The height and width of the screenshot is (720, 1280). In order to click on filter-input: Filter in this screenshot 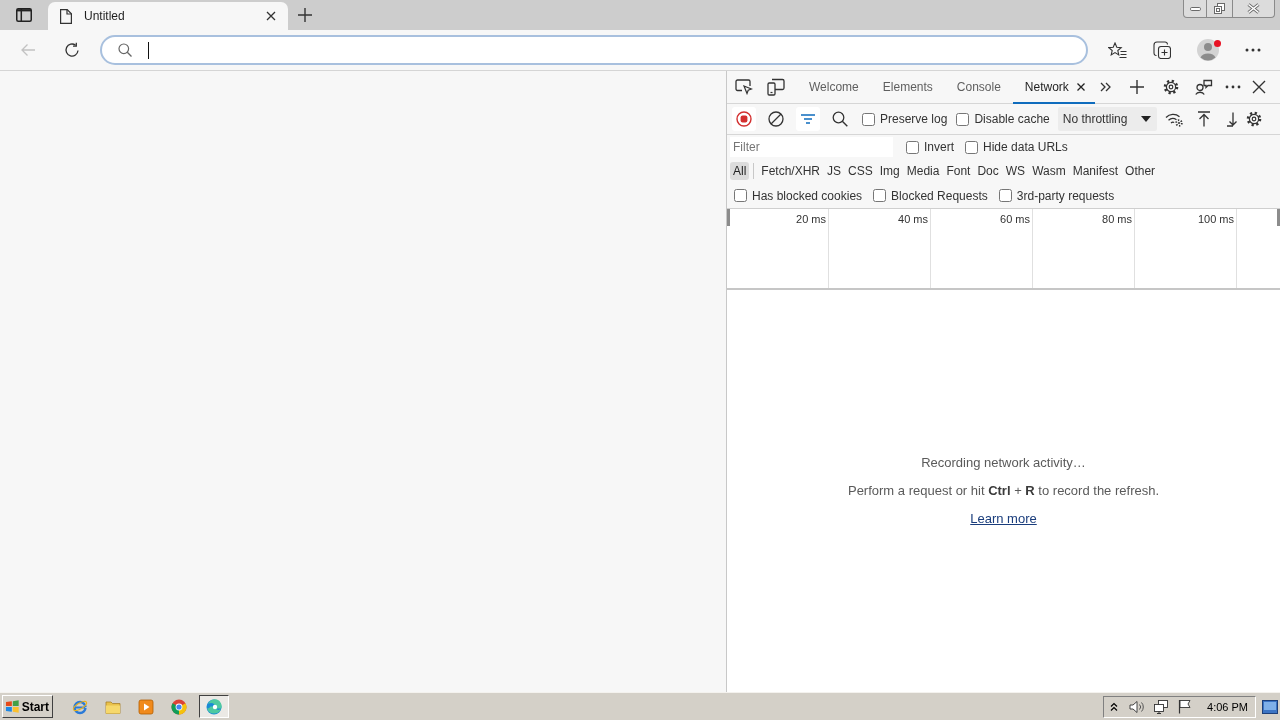, I will do `click(811, 147)`.